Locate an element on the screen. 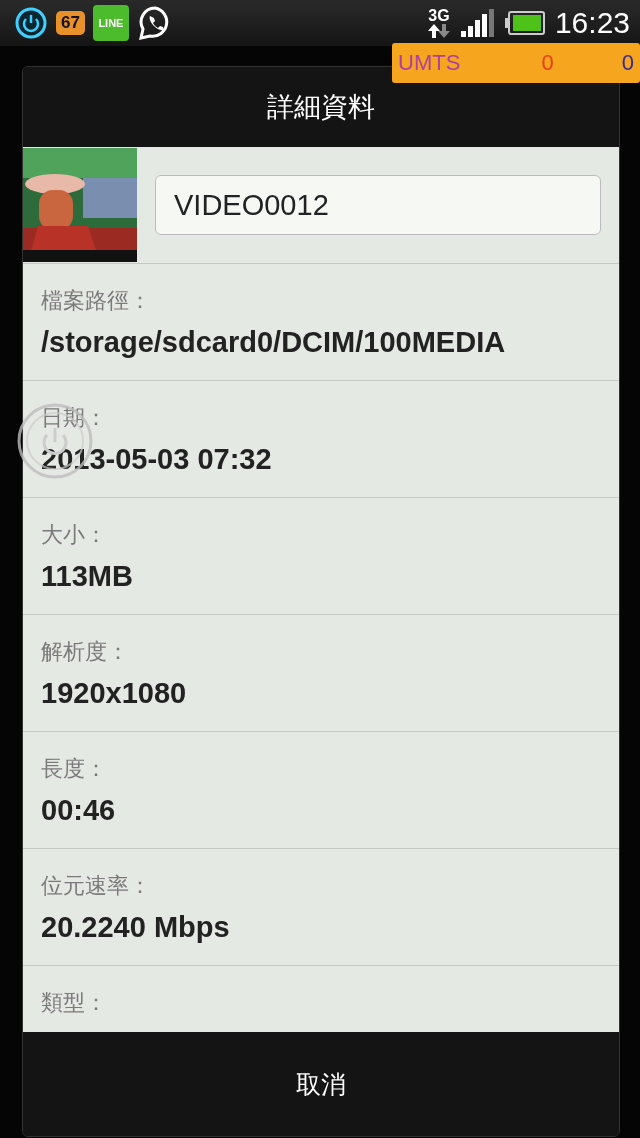 Image resolution: width=640 pixels, height=1138 pixels. network-type: 3G is located at coordinates (439, 16).